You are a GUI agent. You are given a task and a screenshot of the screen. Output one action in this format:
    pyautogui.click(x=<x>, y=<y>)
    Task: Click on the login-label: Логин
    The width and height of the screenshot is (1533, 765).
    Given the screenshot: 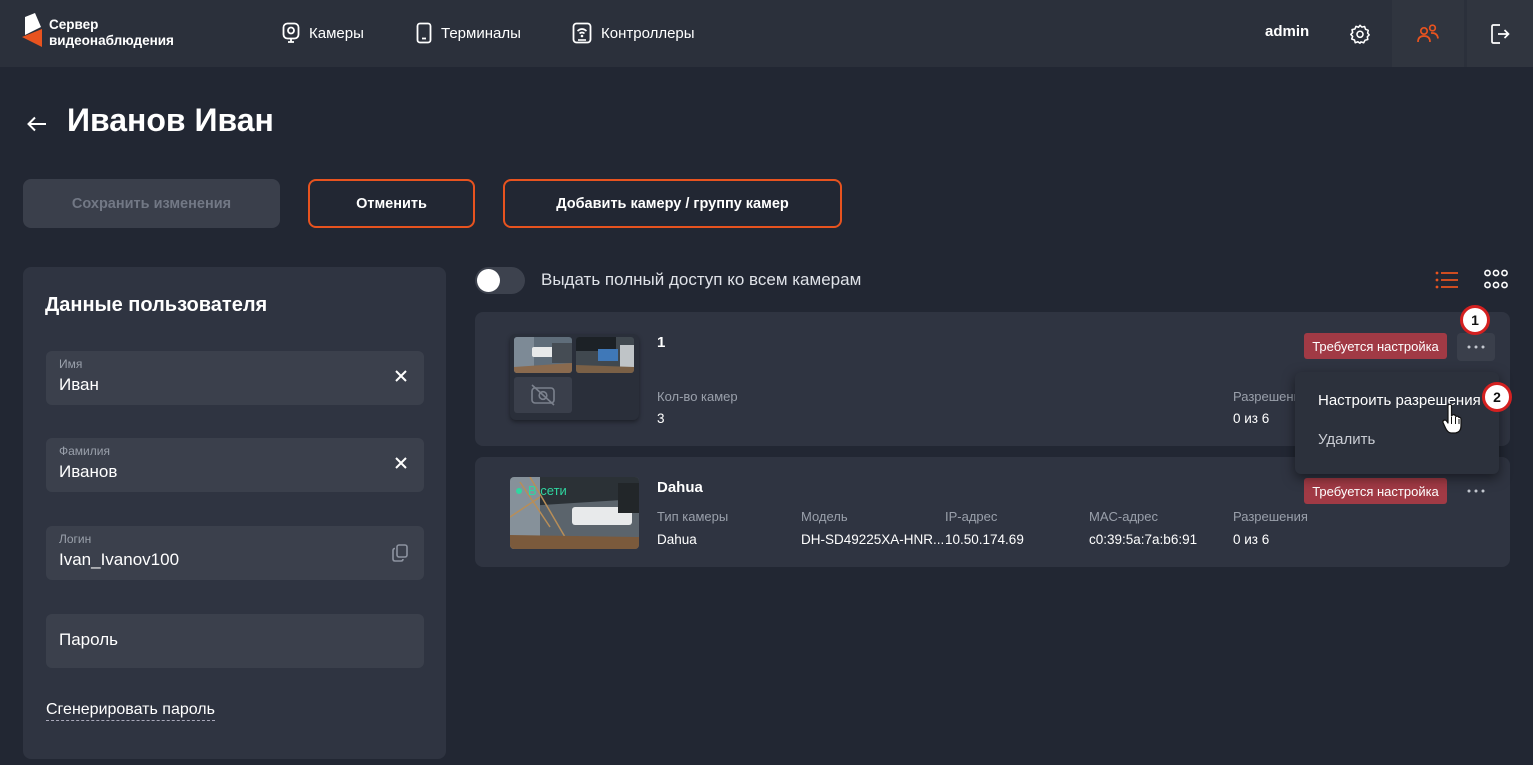 What is the action you would take?
    pyautogui.click(x=75, y=539)
    